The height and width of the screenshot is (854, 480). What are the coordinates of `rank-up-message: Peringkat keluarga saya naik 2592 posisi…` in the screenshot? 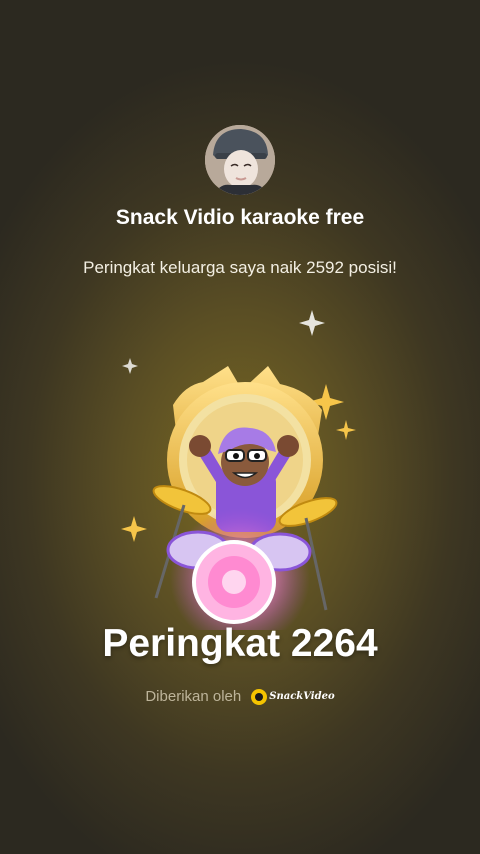 It's located at (240, 267).